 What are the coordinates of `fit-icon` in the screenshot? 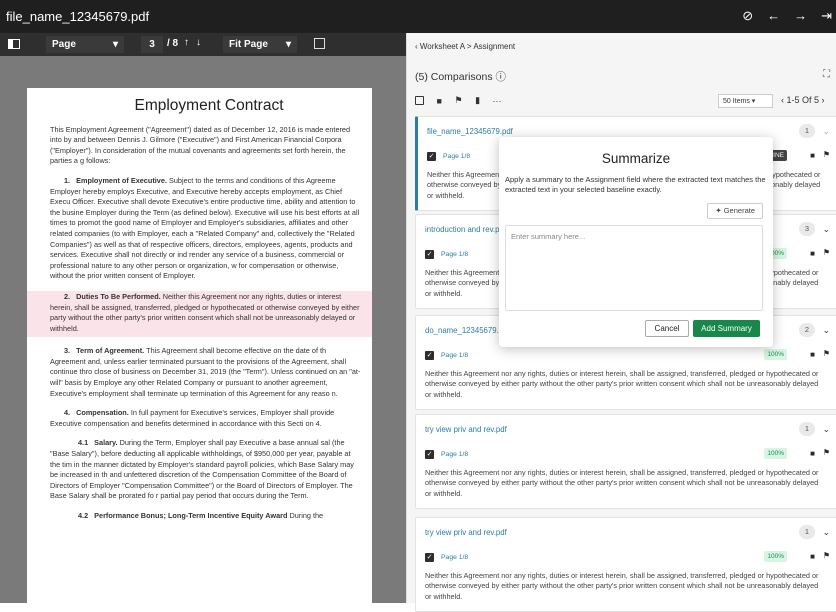 It's located at (319, 43).